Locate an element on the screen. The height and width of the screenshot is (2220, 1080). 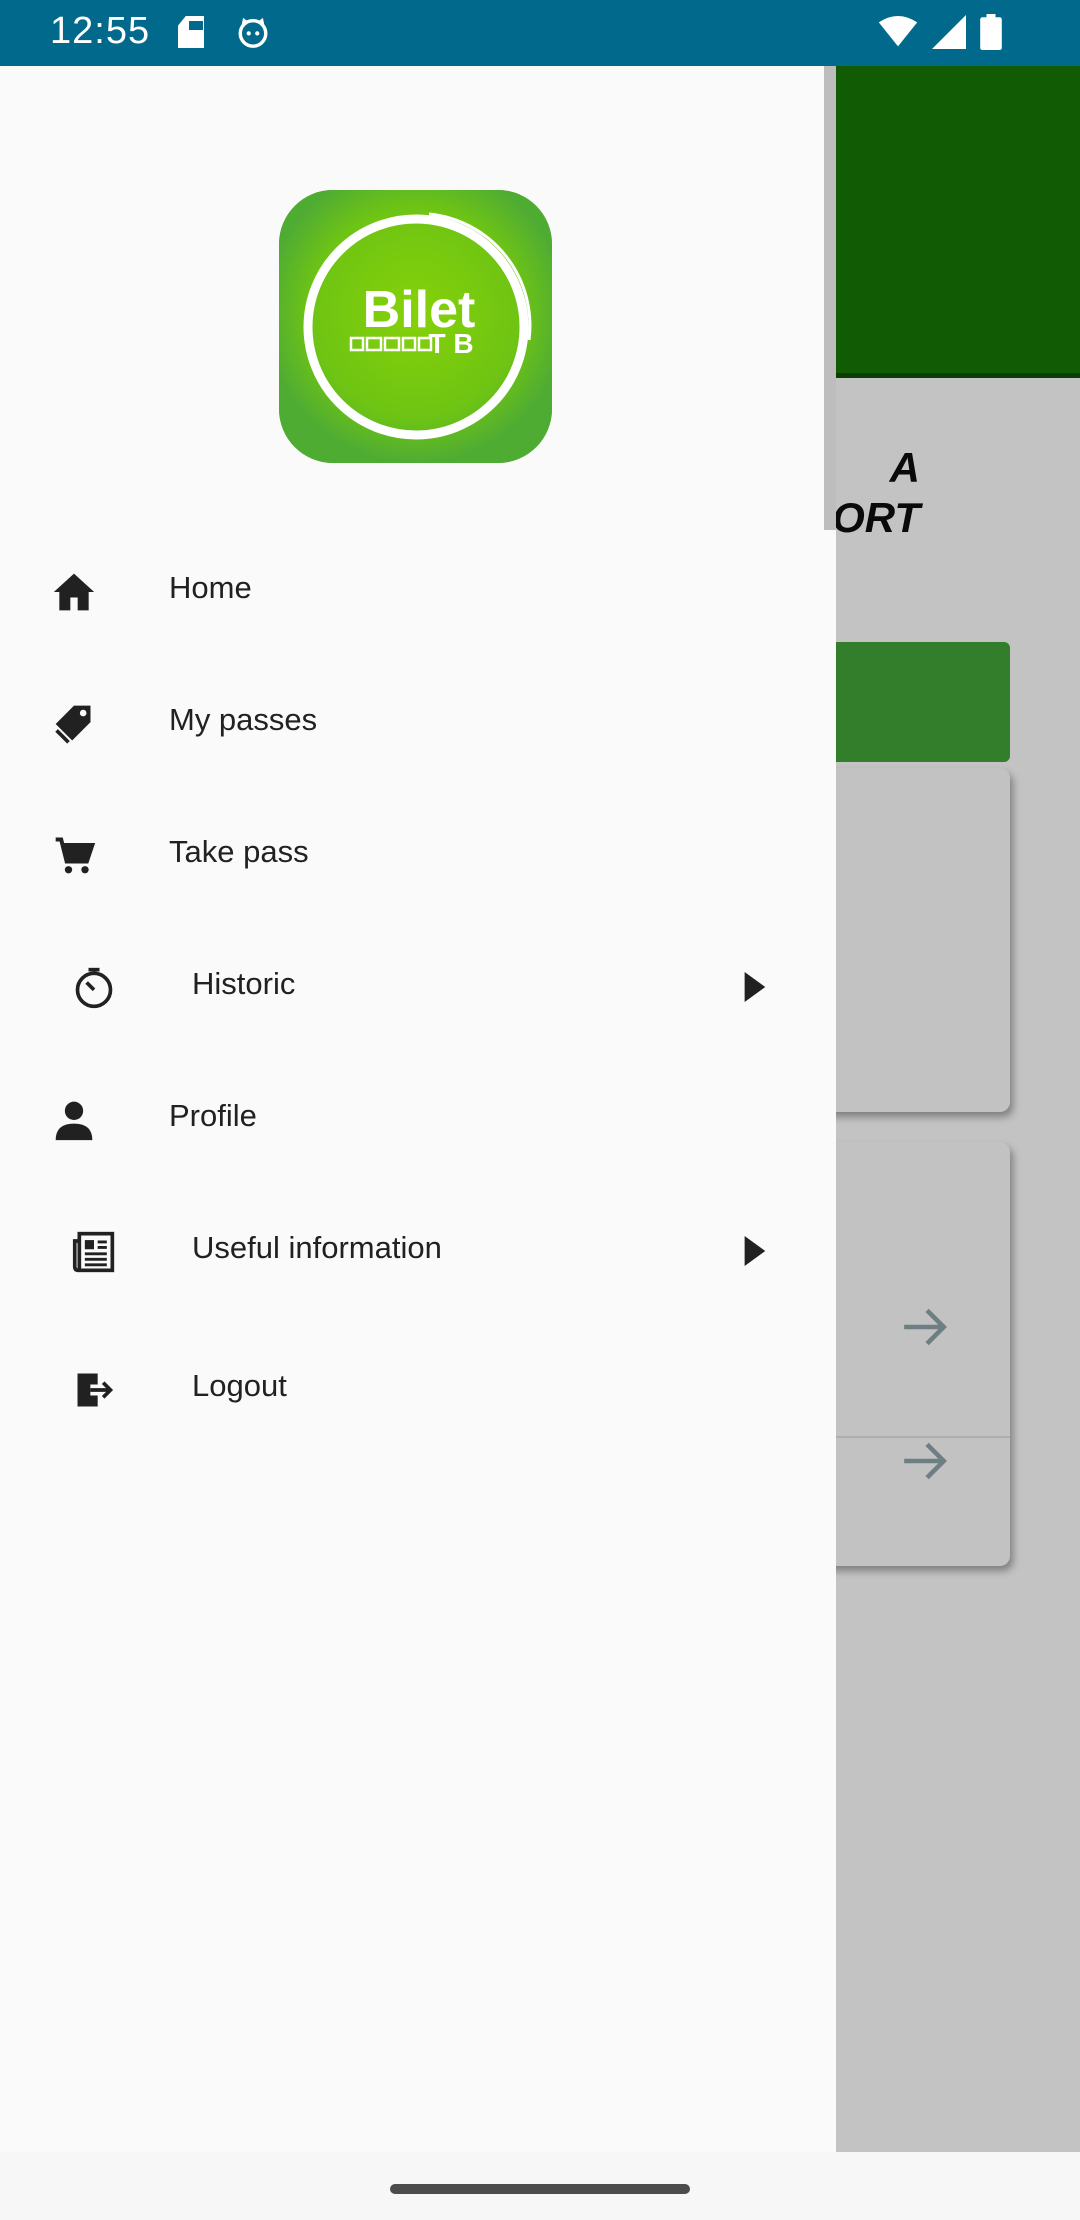
menu-item-useful-information: Useful information is located at coordinates (400, 1250).